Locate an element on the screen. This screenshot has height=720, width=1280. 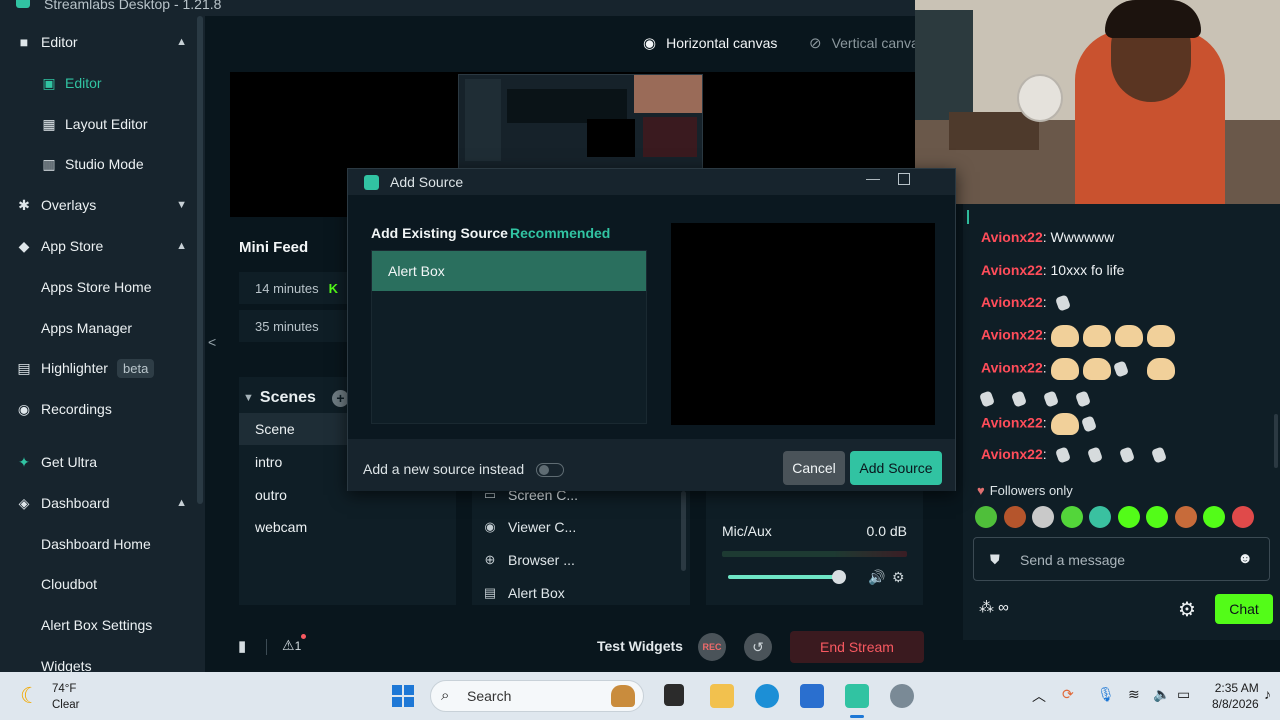
vertical-canvas-toggle: ⊘ Vertical canvas is located at coordinates (862, 43).